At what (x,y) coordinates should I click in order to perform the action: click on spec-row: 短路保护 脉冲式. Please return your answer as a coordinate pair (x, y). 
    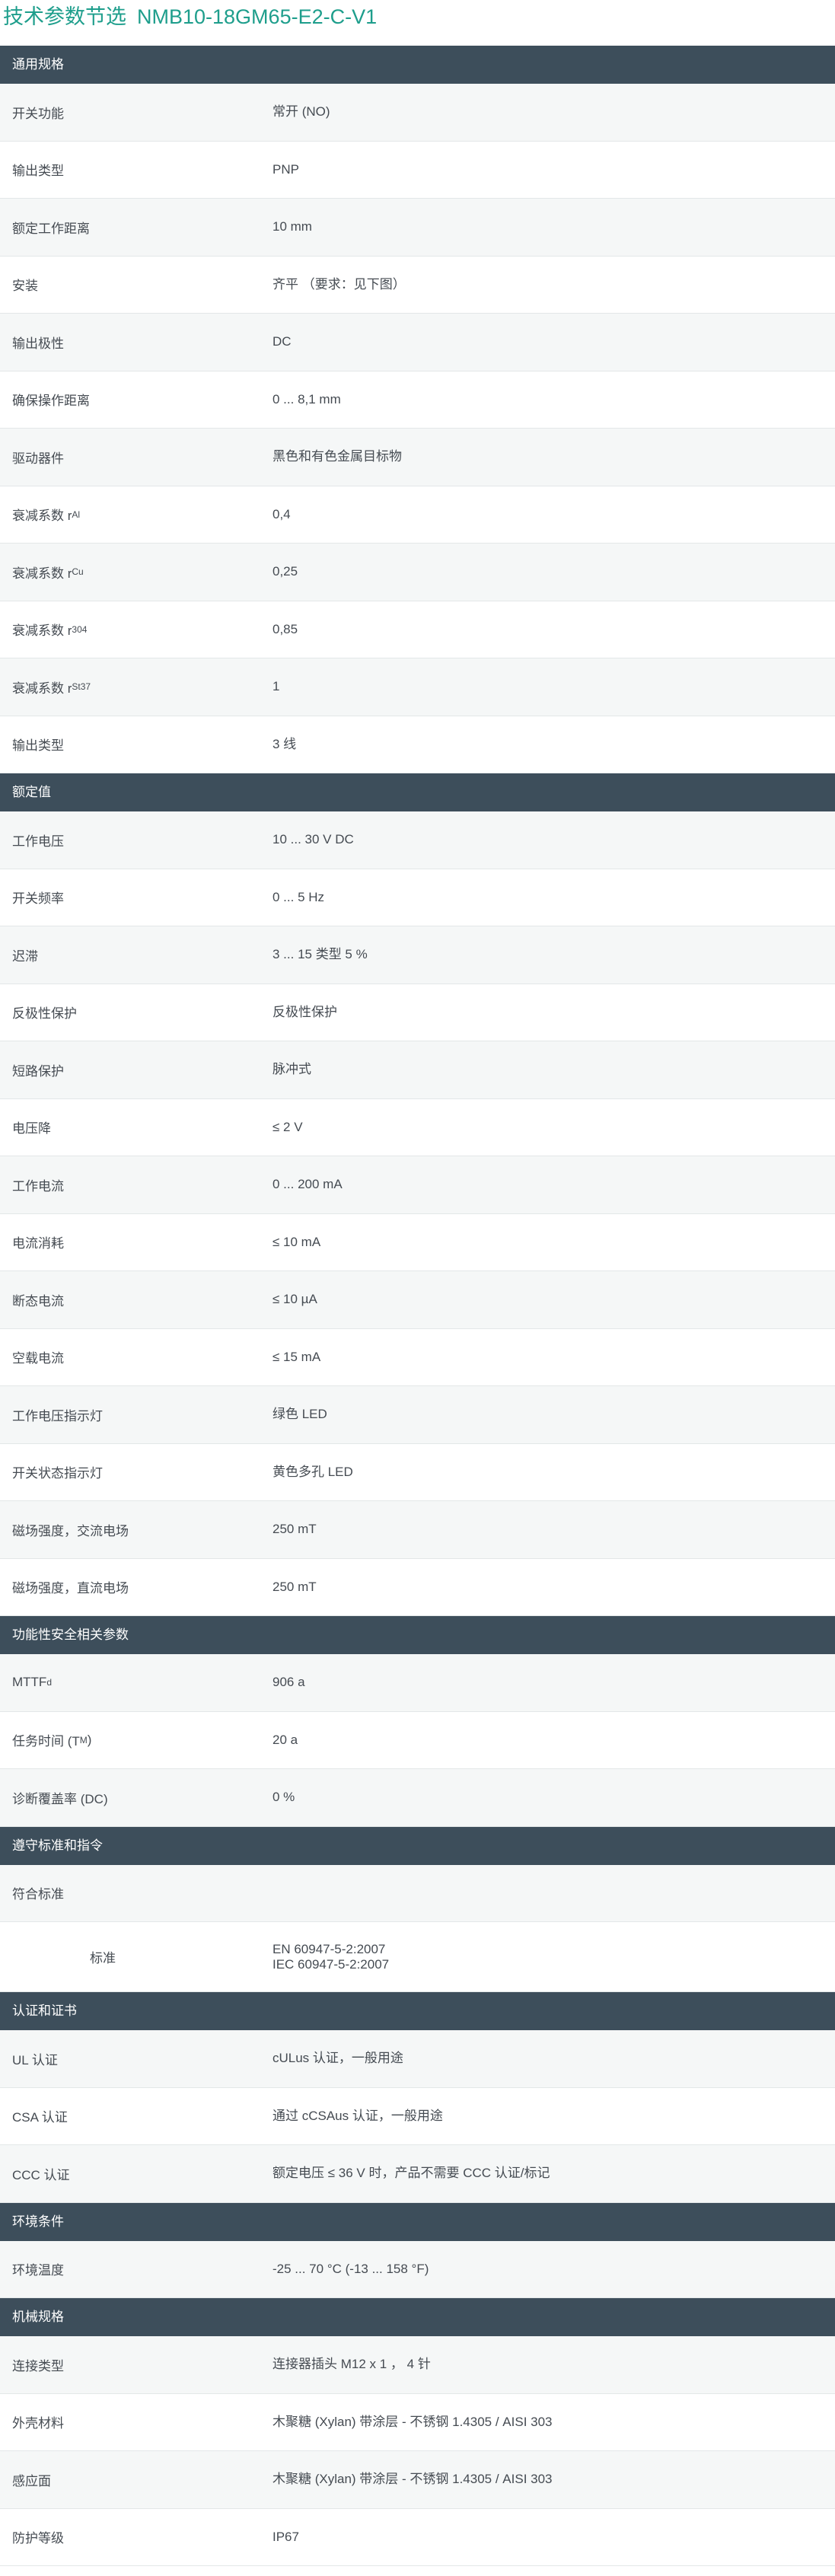
    Looking at the image, I should click on (417, 1070).